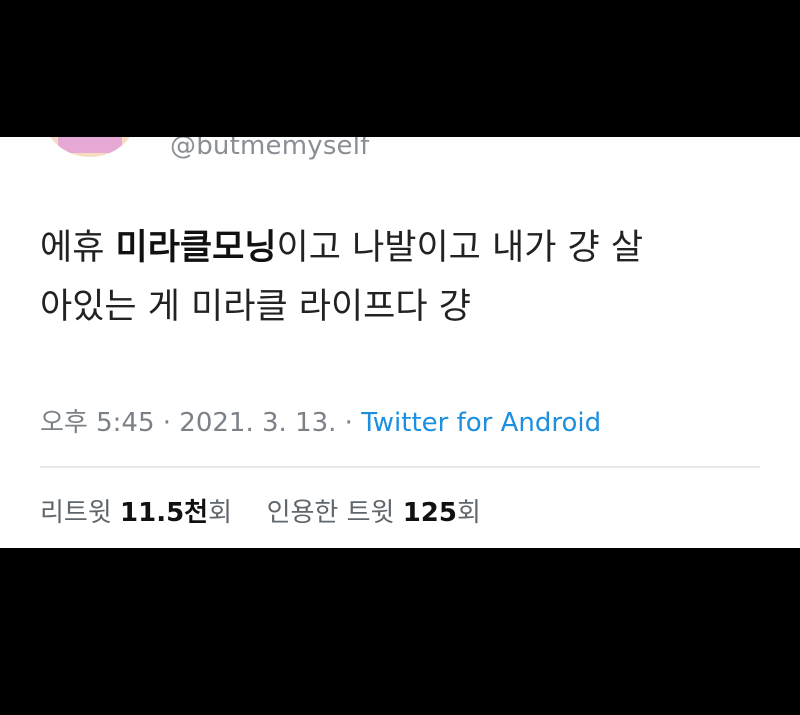  I want to click on tweet-stats: 리트윗 11.5천회 인용한 트윗 125회, so click(260, 510).